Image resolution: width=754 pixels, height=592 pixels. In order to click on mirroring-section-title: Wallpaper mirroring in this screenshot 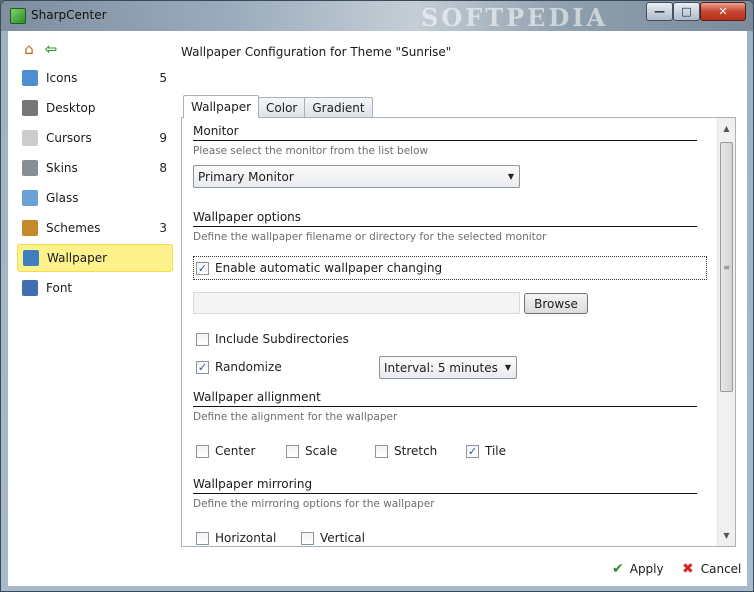, I will do `click(253, 484)`.